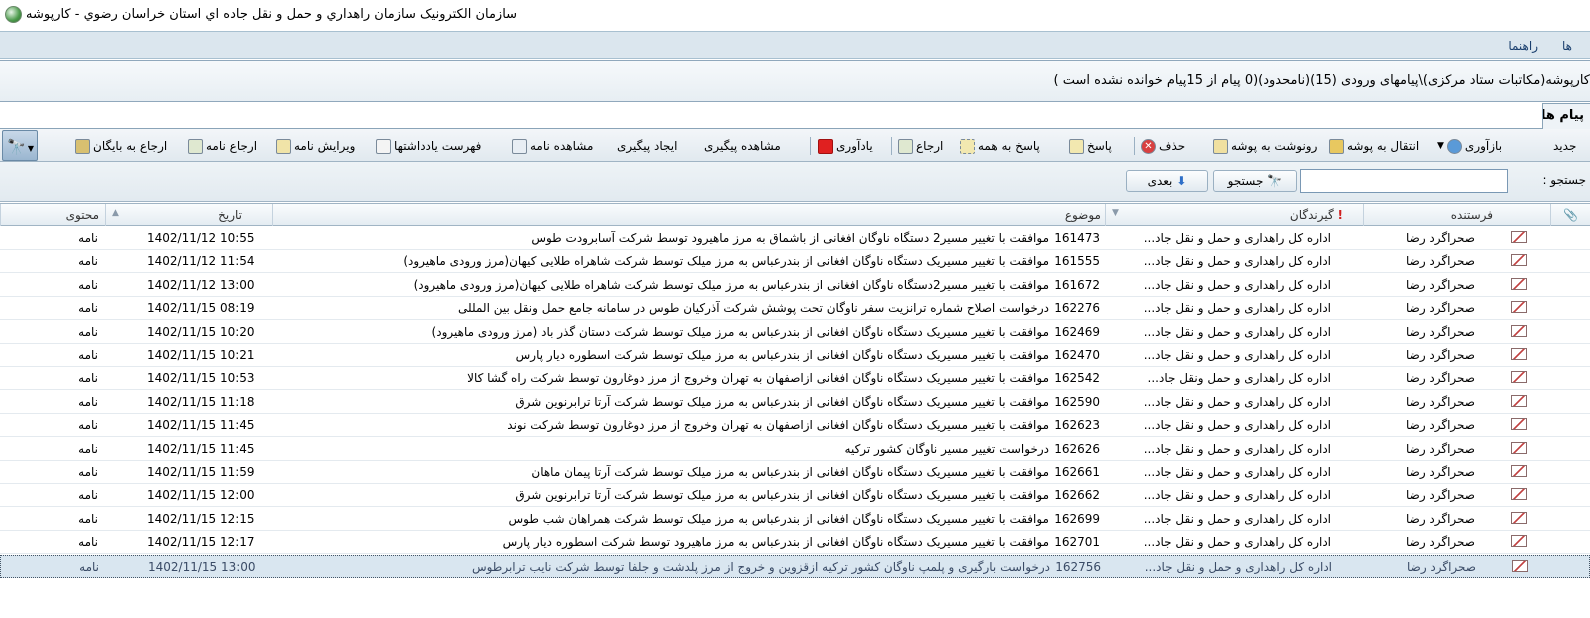 This screenshot has width=1590, height=618. Describe the element at coordinates (1077, 472) in the screenshot. I see `cell-letter-number: 162661` at that location.